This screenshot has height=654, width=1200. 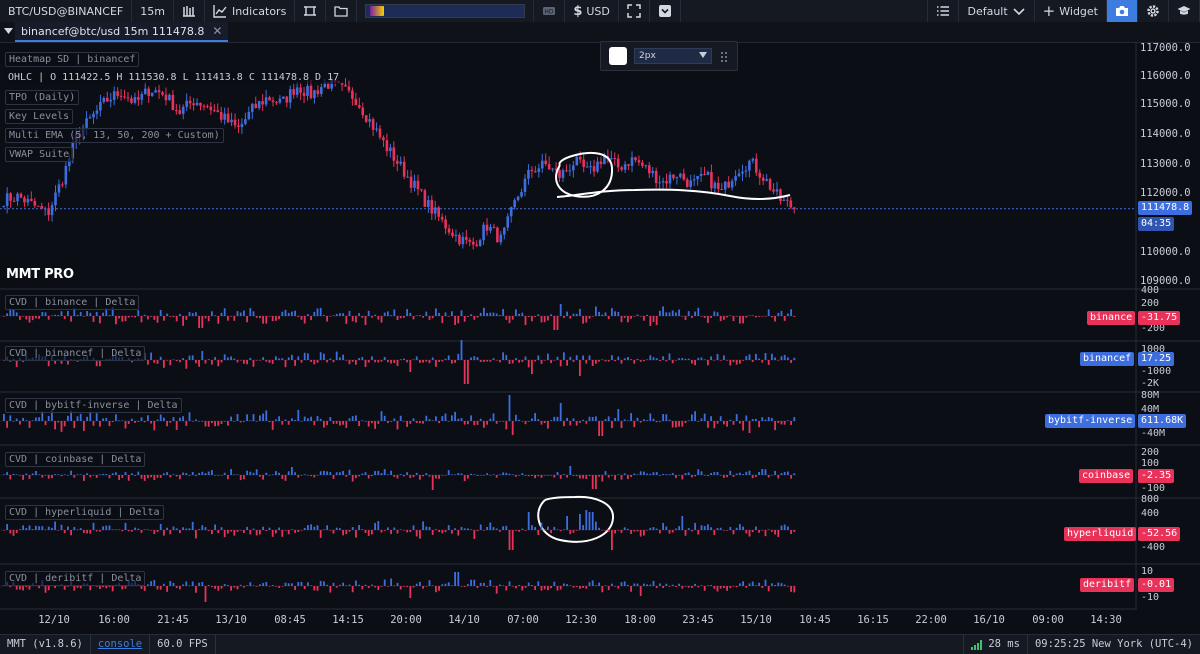 I want to click on stroke-color-swatch, so click(x=618, y=56).